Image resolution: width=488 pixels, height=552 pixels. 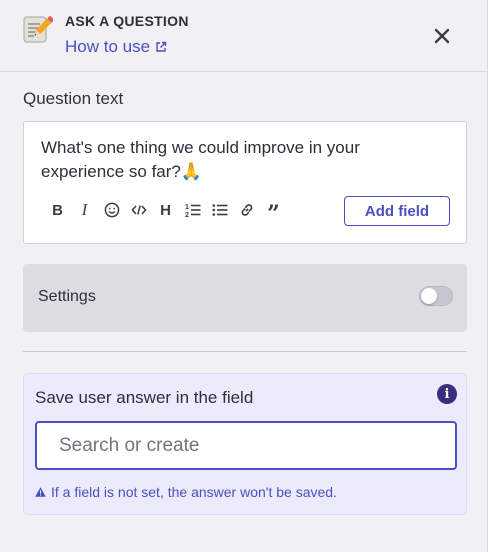 What do you see at coordinates (57, 210) in the screenshot?
I see `bold-icon: B` at bounding box center [57, 210].